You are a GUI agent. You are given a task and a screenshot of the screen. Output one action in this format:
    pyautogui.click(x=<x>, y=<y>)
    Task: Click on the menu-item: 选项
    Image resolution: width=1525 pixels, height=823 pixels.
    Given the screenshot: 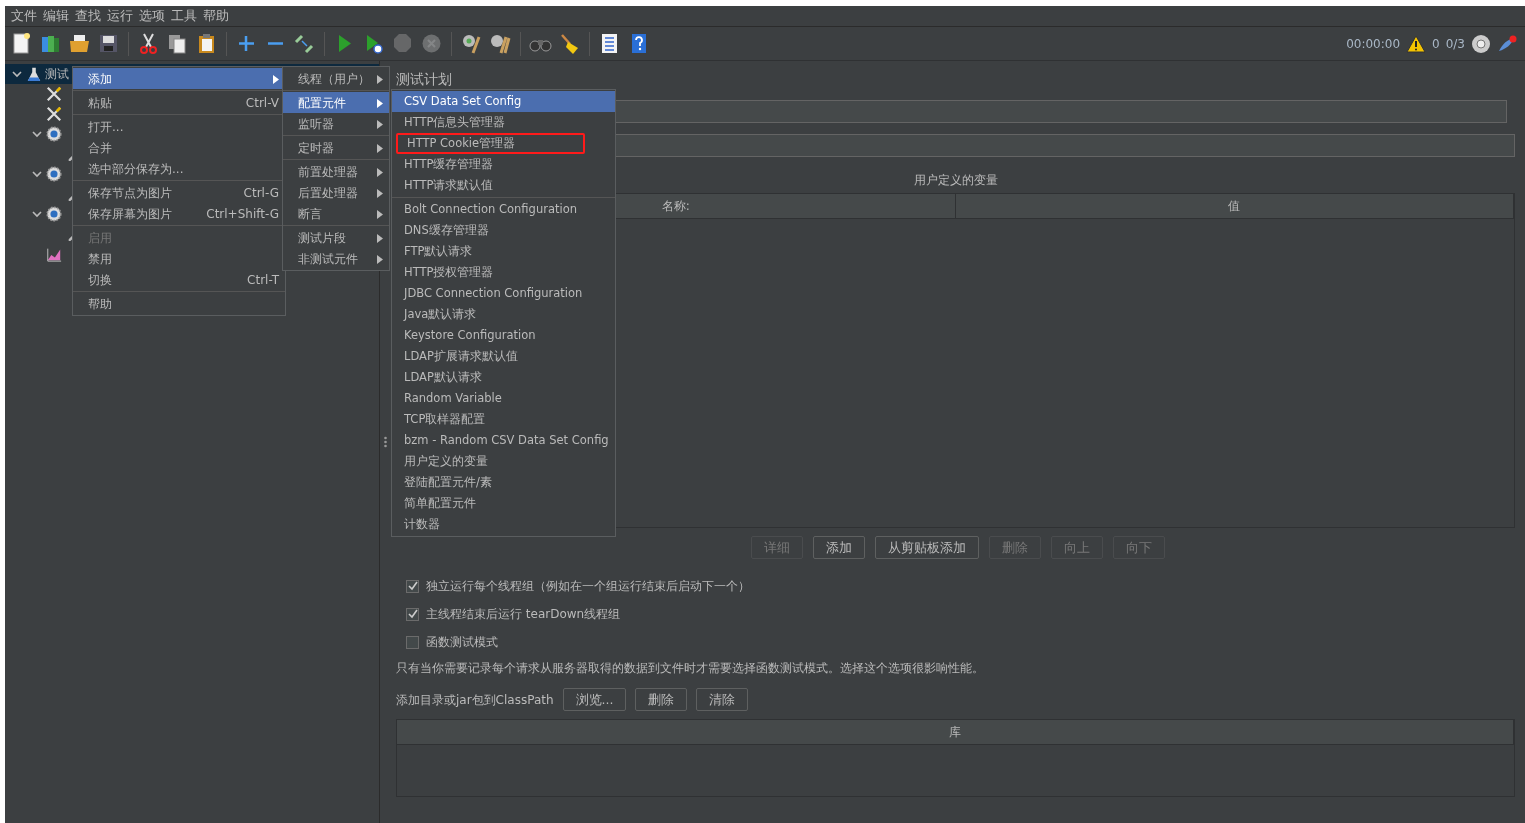 What is the action you would take?
    pyautogui.click(x=152, y=16)
    